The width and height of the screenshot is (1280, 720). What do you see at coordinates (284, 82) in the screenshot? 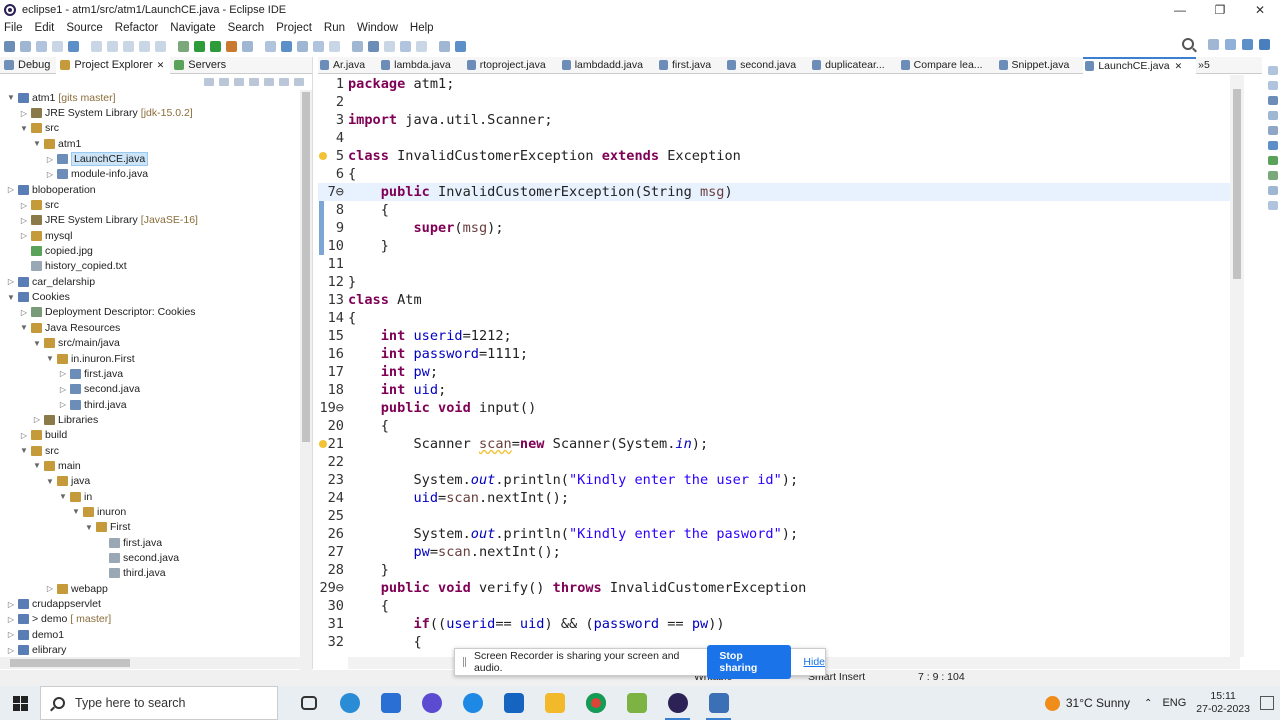
I see `filter-icon` at bounding box center [284, 82].